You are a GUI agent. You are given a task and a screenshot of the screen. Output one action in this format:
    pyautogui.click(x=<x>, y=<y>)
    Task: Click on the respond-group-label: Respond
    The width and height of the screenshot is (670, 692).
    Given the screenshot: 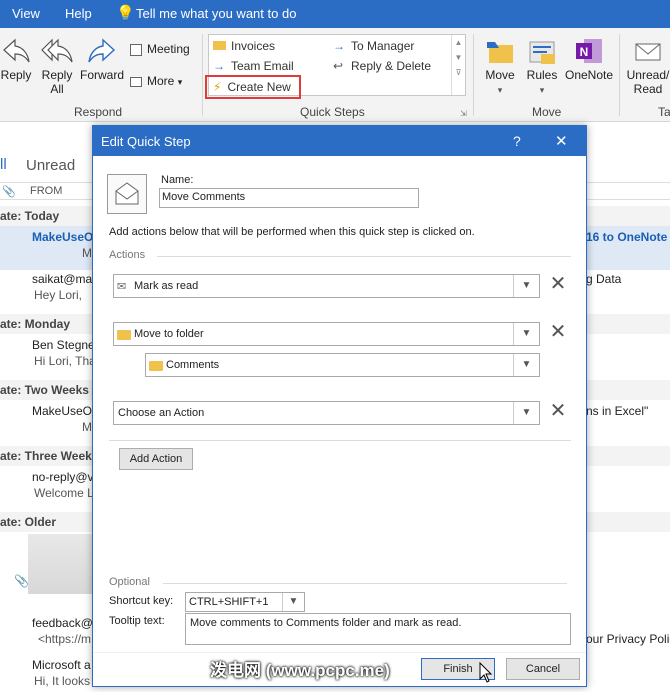 What is the action you would take?
    pyautogui.click(x=98, y=112)
    